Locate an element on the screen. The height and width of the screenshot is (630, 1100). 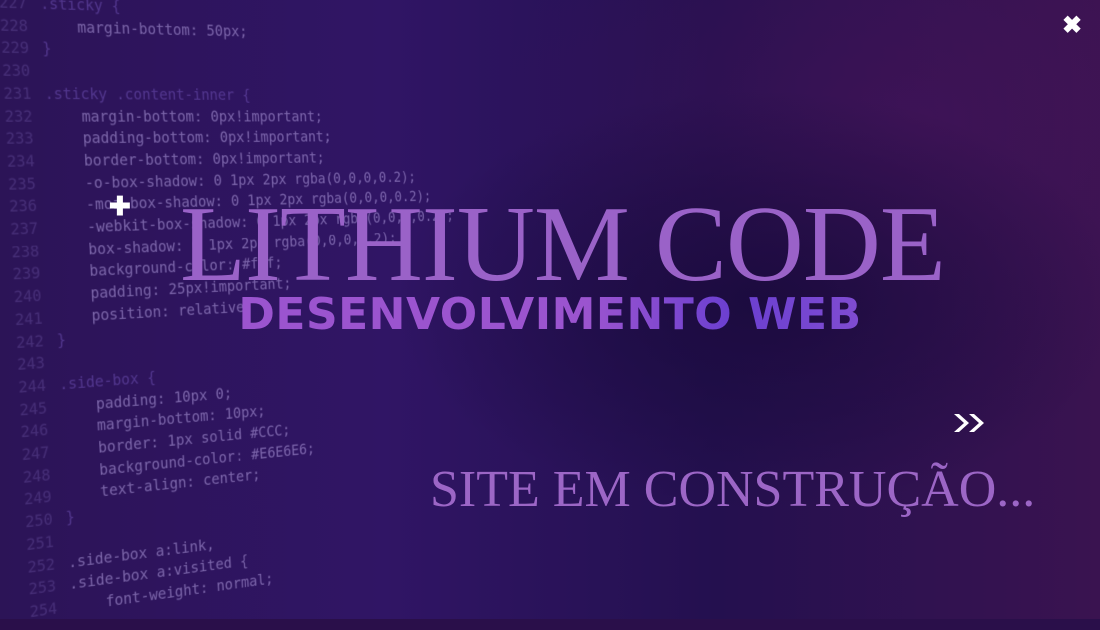
code-line: 232 margin-bottom: 0px!important; is located at coordinates (232, 116).